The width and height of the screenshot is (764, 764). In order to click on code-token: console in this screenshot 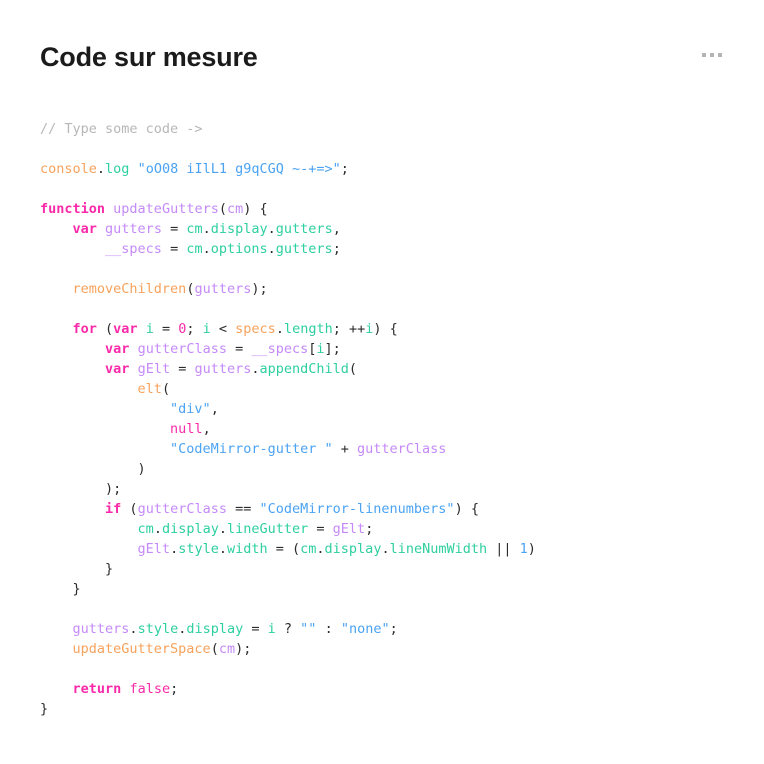, I will do `click(68, 169)`.